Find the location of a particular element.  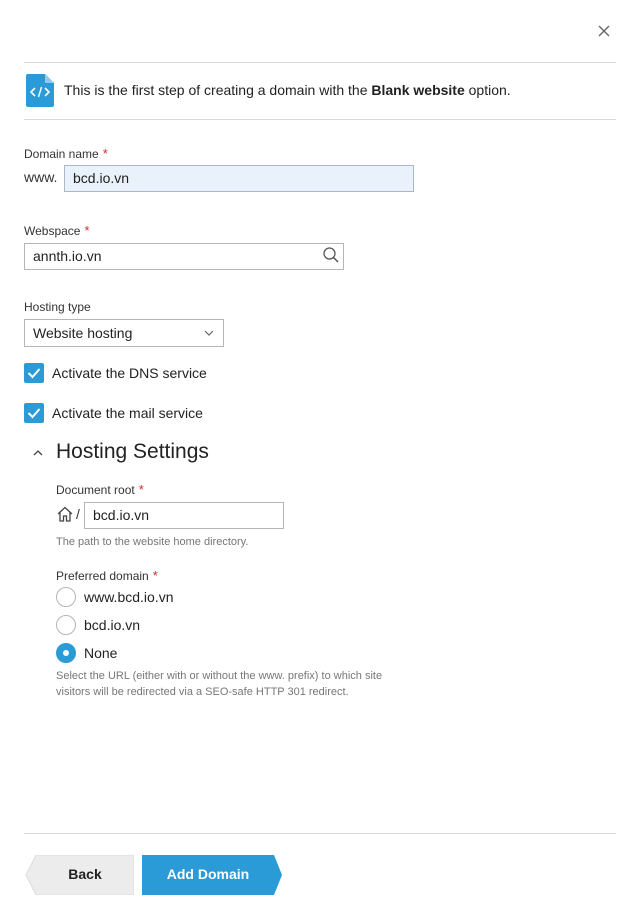

intro-bold: Blank website is located at coordinates (418, 90).